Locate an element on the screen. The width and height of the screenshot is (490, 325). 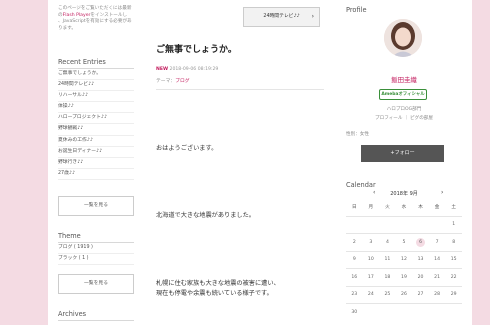
calendar-weekday: 火 is located at coordinates (387, 208).